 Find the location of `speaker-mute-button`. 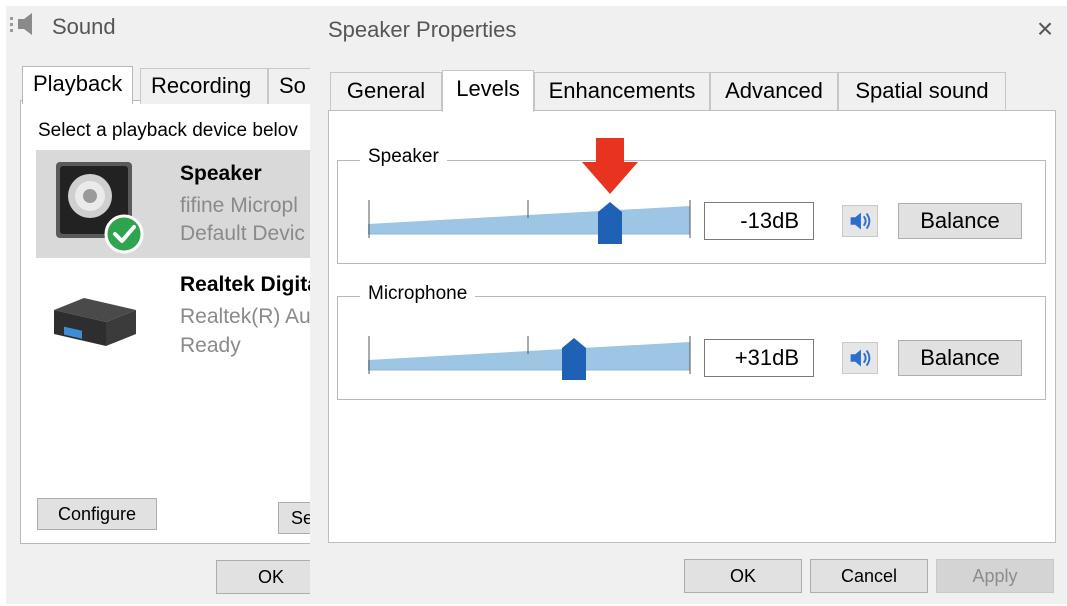

speaker-mute-button is located at coordinates (860, 221).